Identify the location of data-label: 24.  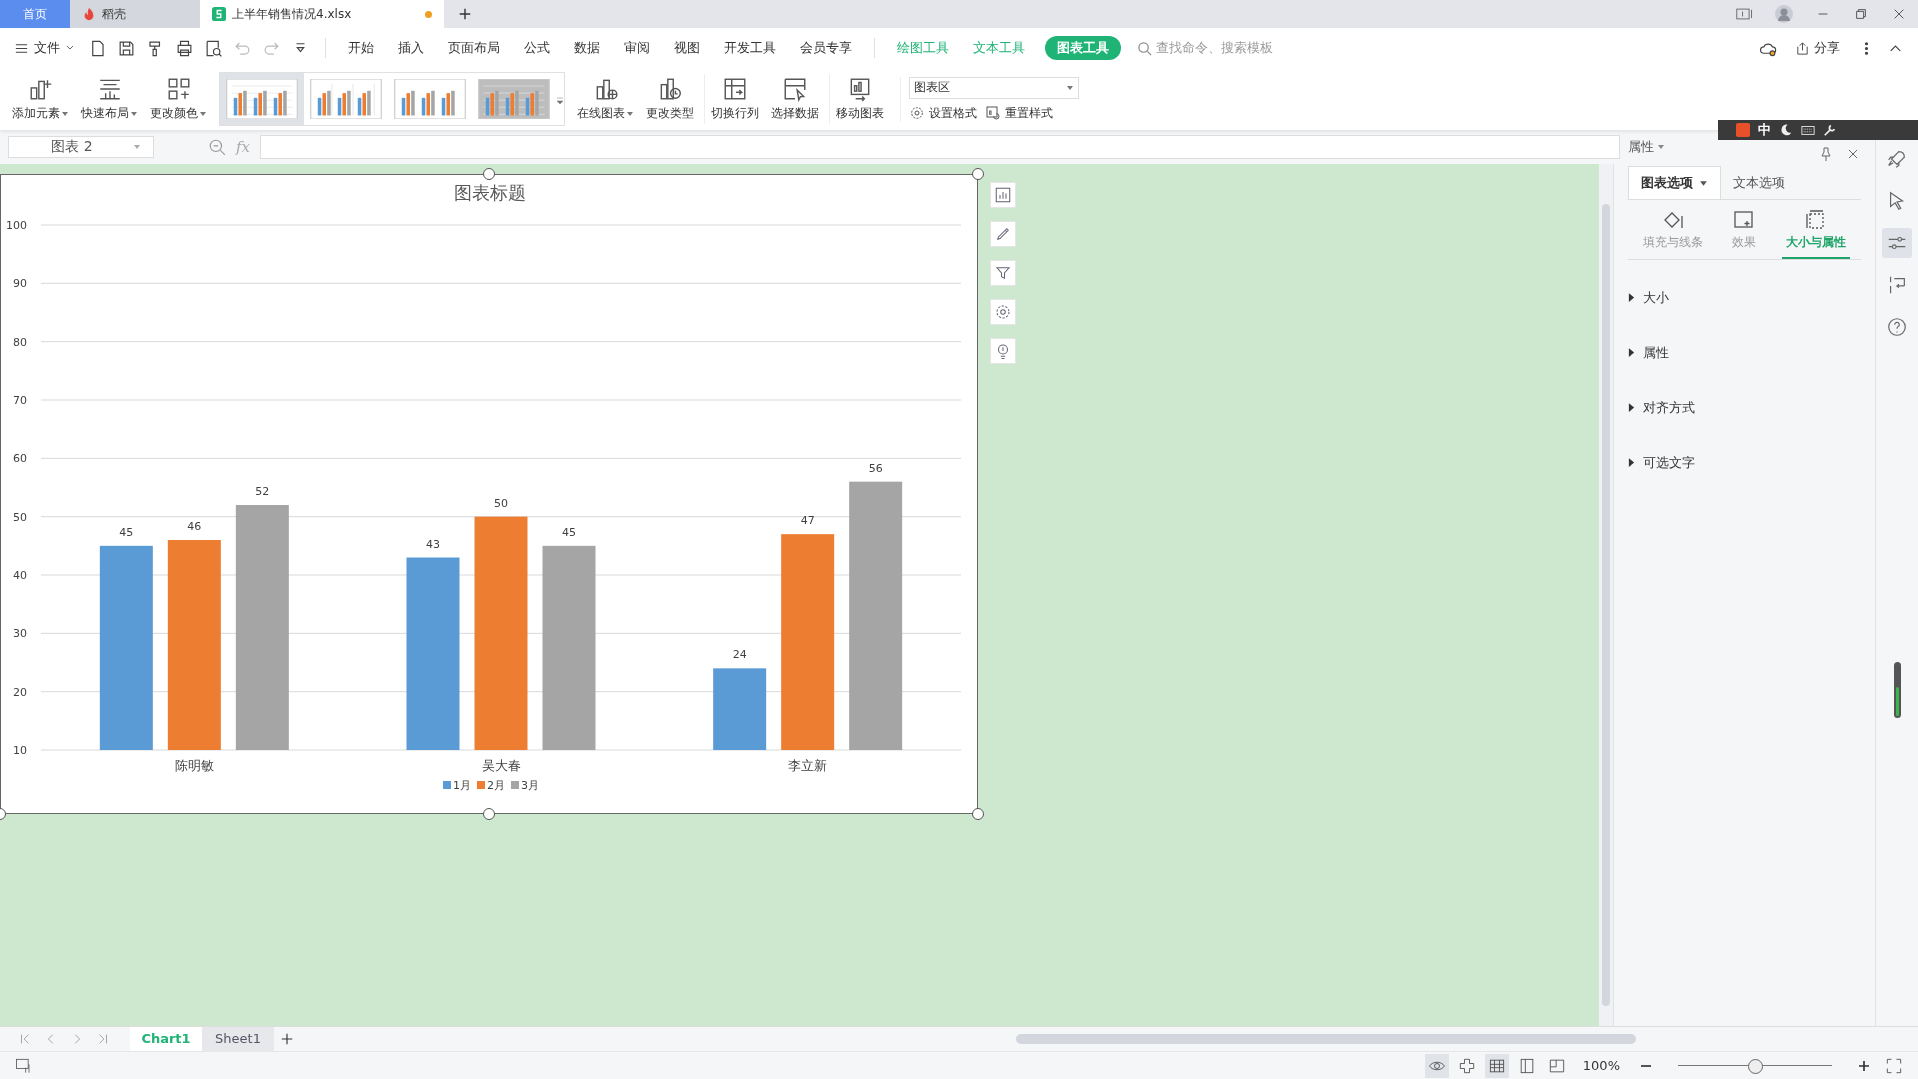
(739, 655).